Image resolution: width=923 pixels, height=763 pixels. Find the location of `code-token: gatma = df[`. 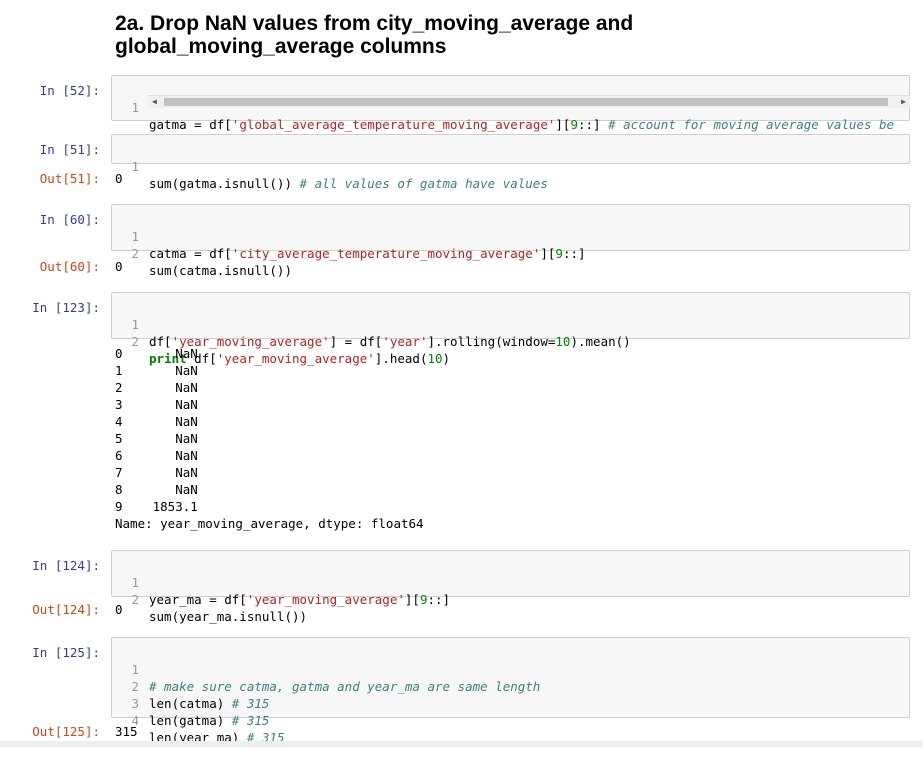

code-token: gatma = df[ is located at coordinates (190, 124).